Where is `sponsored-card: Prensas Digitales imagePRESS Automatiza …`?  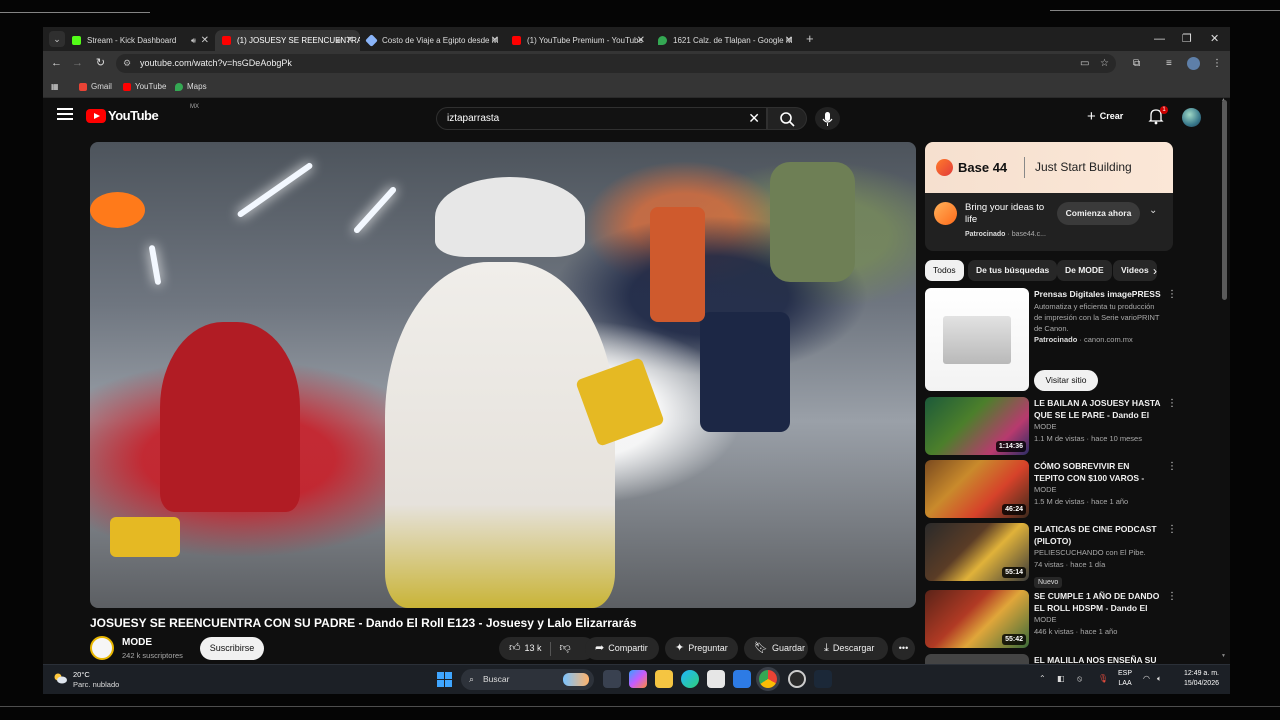
sponsored-card: Prensas Digitales imagePRESS Automatiza … is located at coordinates (1051, 340).